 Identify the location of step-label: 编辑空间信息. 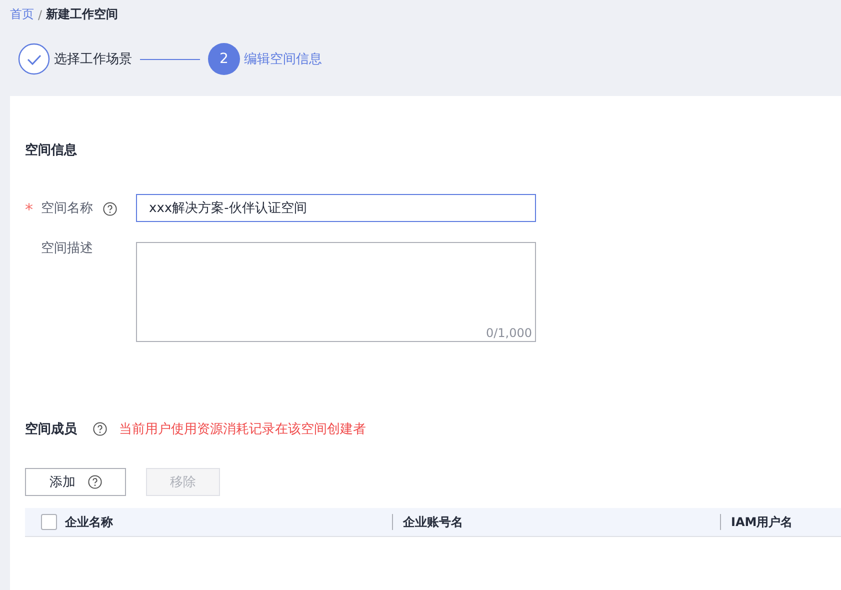
(283, 59).